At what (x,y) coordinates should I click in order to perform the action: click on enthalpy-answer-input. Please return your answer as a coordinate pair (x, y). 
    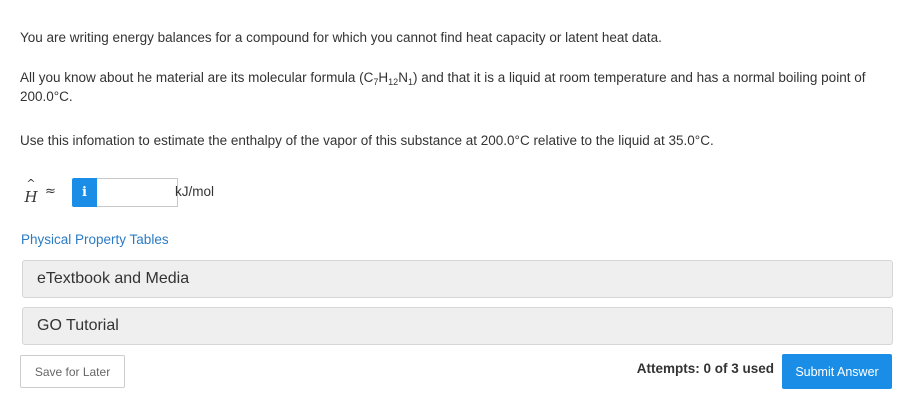
    Looking at the image, I should click on (137, 192).